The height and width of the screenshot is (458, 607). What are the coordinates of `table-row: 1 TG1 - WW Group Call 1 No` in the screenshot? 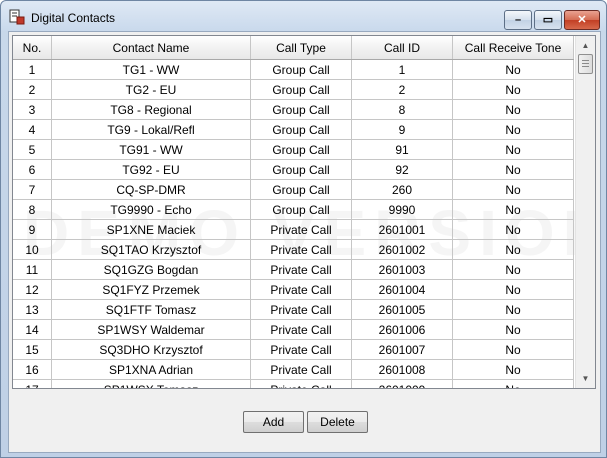 It's located at (293, 69).